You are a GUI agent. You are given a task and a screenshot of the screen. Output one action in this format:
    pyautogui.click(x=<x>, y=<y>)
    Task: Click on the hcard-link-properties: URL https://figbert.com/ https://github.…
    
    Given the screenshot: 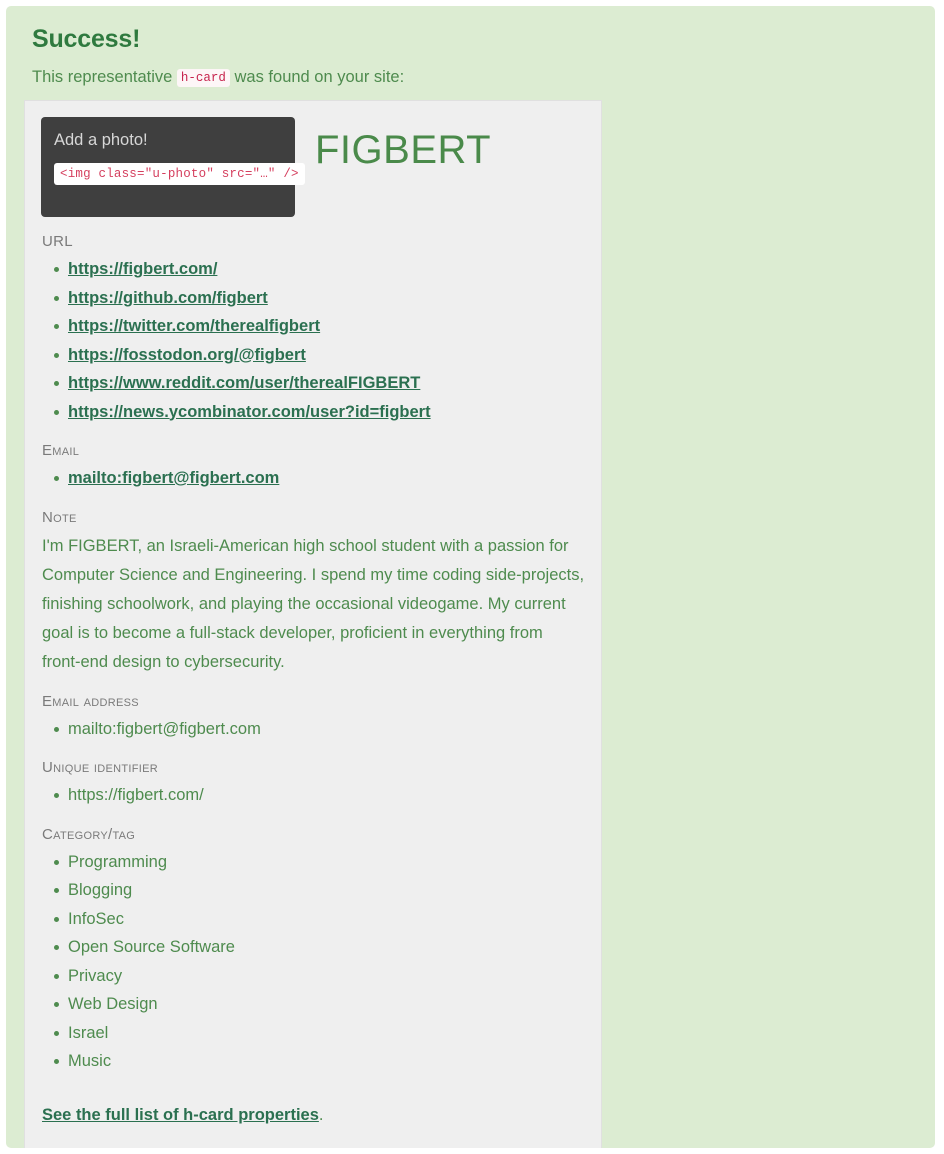 What is the action you would take?
    pyautogui.click(x=313, y=355)
    